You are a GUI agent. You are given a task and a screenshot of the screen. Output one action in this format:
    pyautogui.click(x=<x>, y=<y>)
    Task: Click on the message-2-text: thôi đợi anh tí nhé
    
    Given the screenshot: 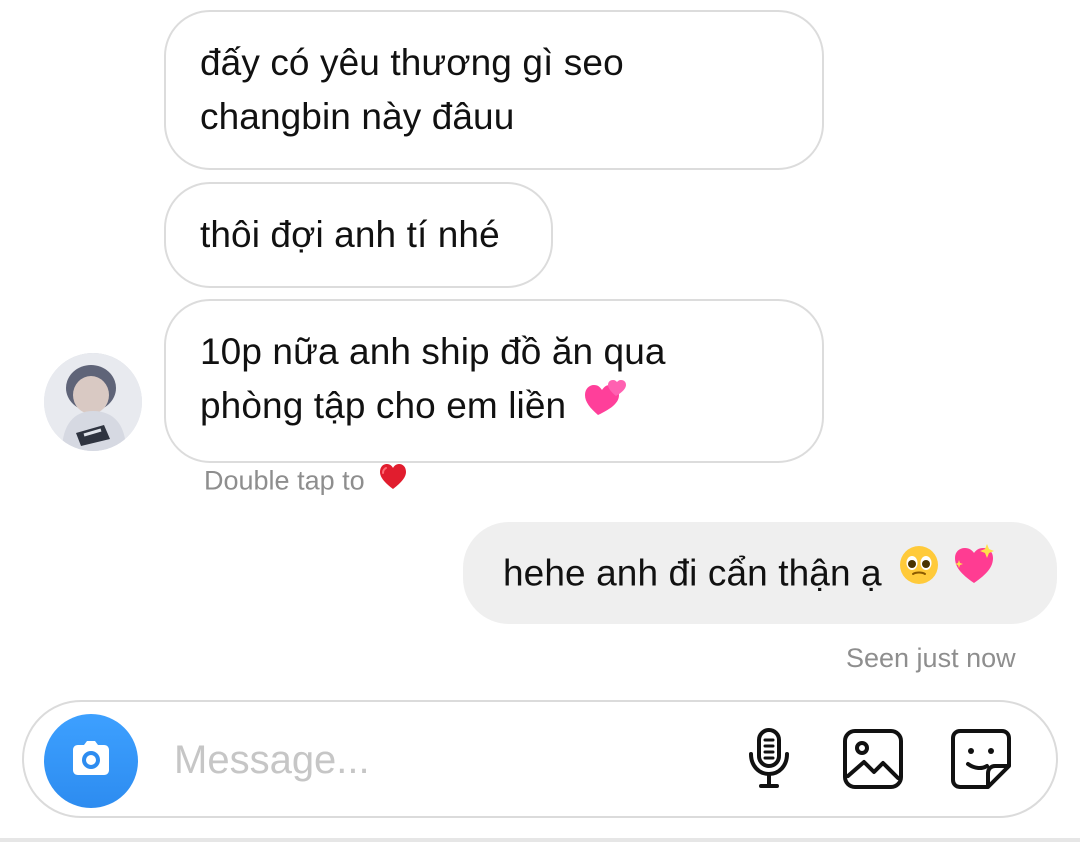 What is the action you would take?
    pyautogui.click(x=350, y=234)
    